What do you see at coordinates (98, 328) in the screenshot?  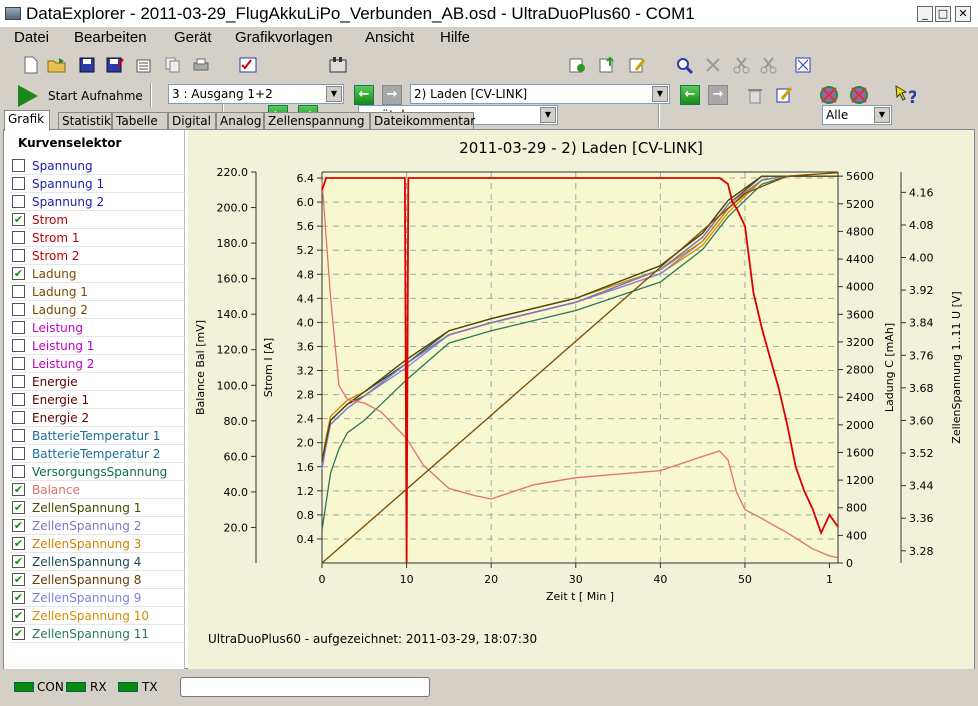 I see `curve-item: Leistung` at bounding box center [98, 328].